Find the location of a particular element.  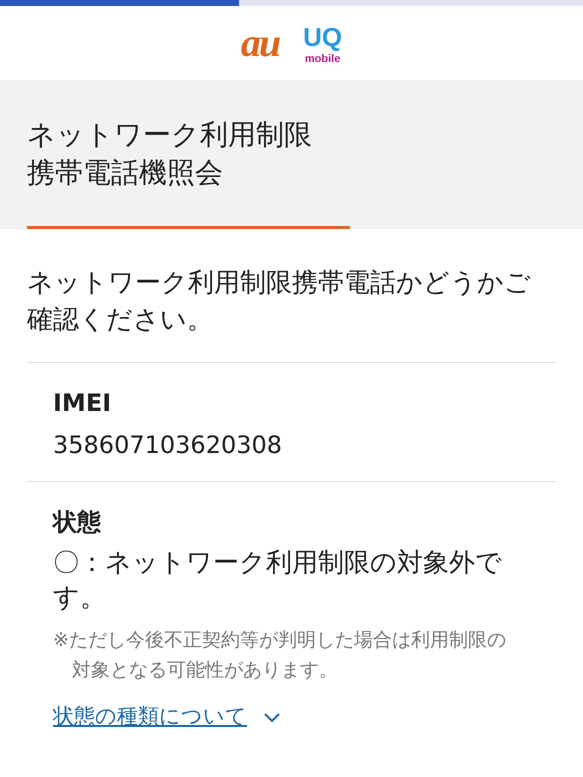

caret-icon is located at coordinates (272, 716).